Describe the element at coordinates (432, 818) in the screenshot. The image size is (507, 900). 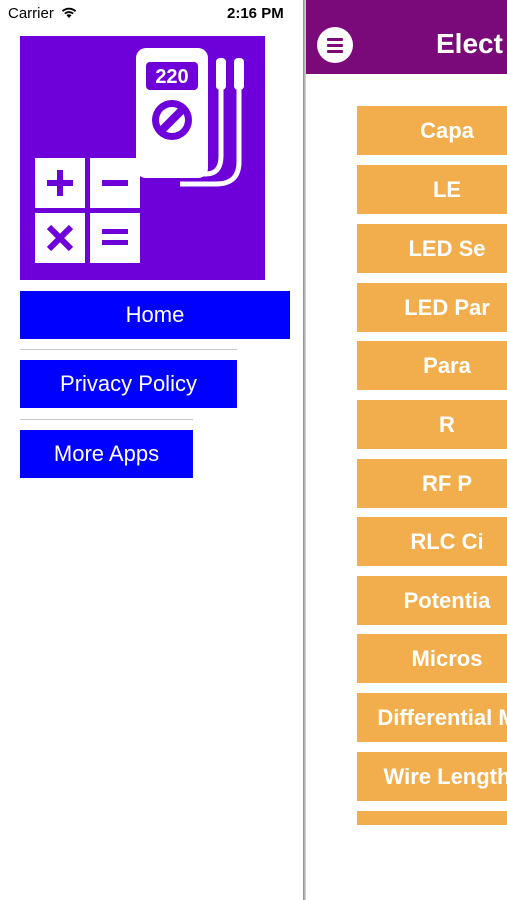
I see `list-item` at that location.